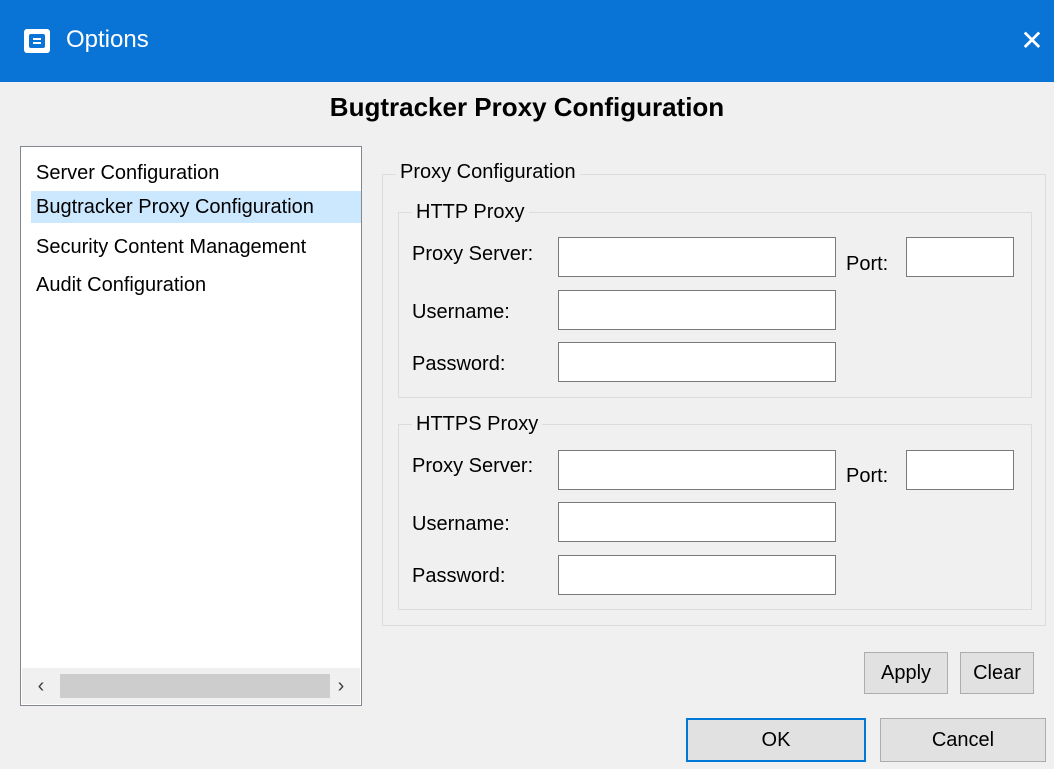 The image size is (1054, 769). I want to click on http-password-input, so click(697, 362).